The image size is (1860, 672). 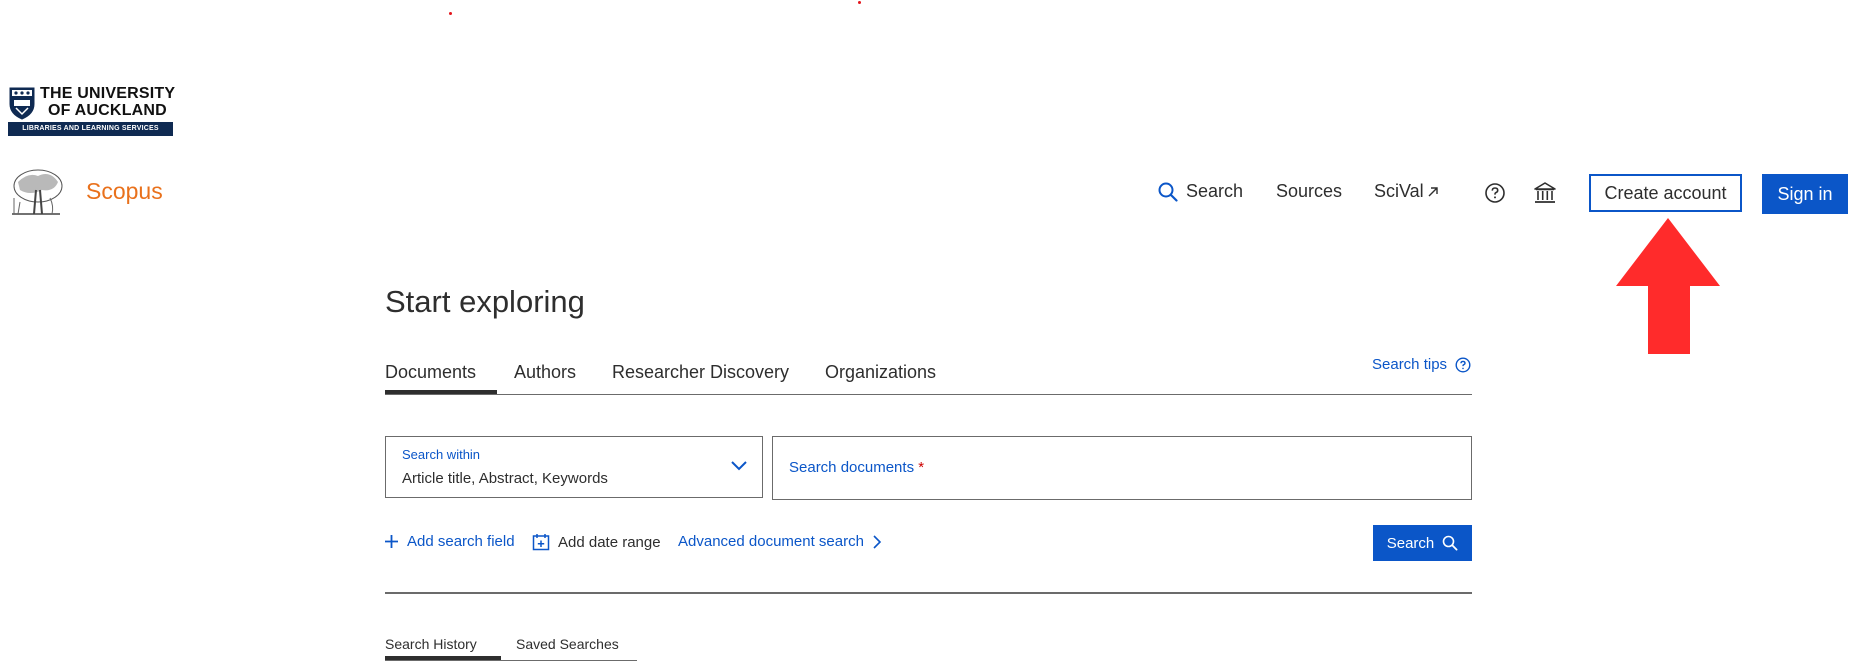 I want to click on nav-scival-label: SciVal, so click(x=1399, y=191).